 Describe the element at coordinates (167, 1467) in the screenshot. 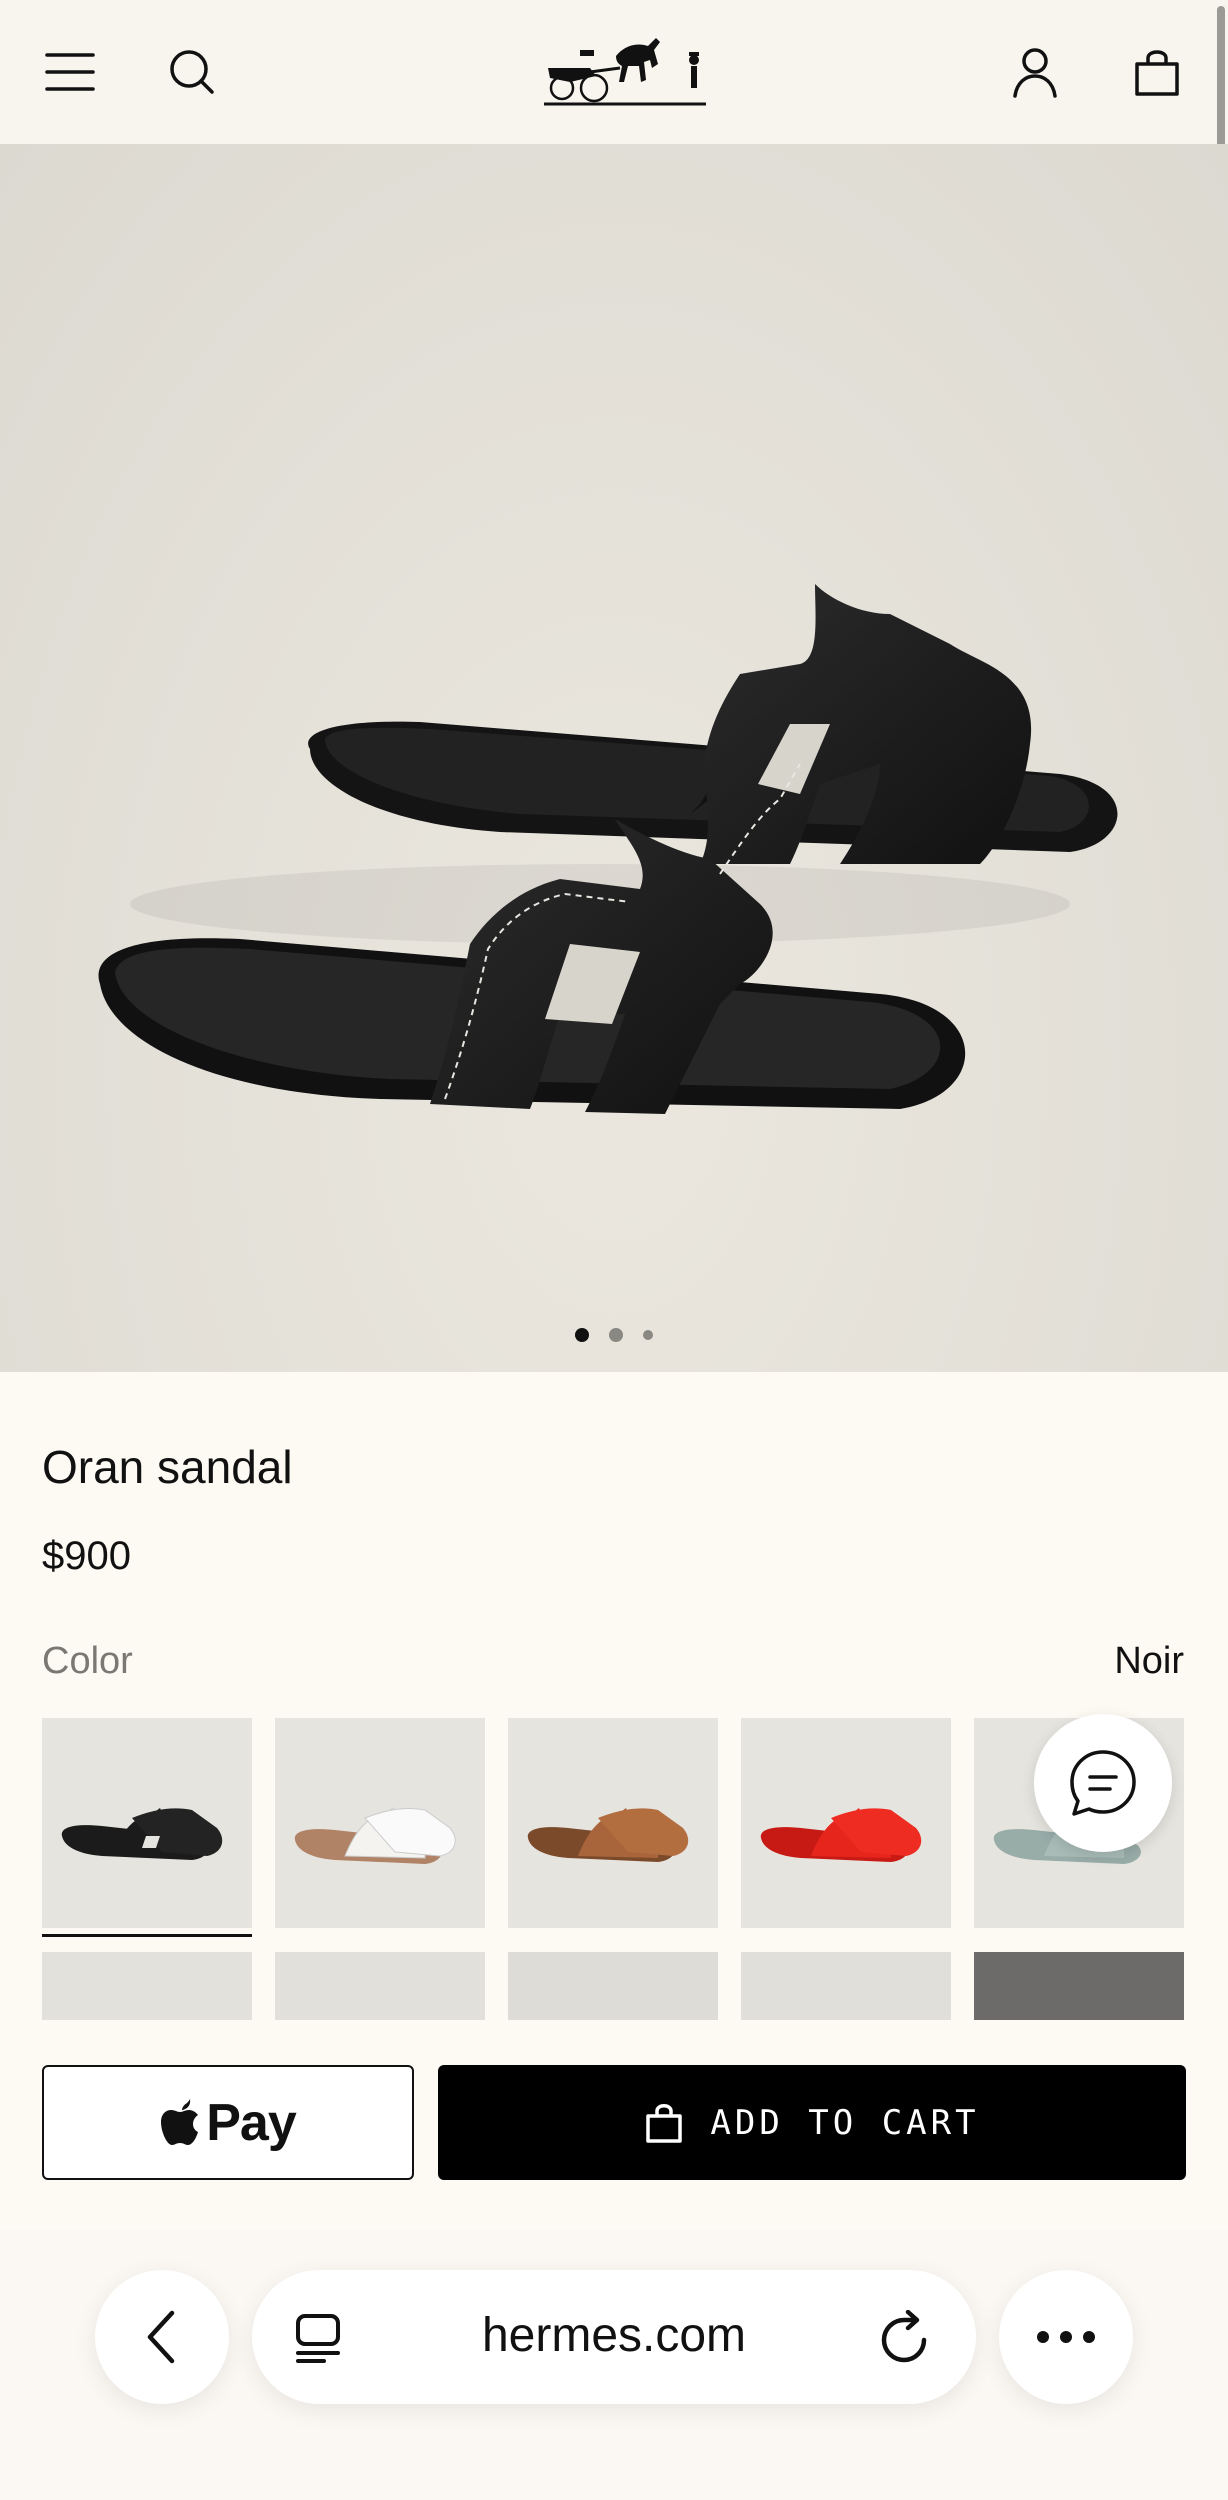

I see `product-title: Oran sandal` at that location.